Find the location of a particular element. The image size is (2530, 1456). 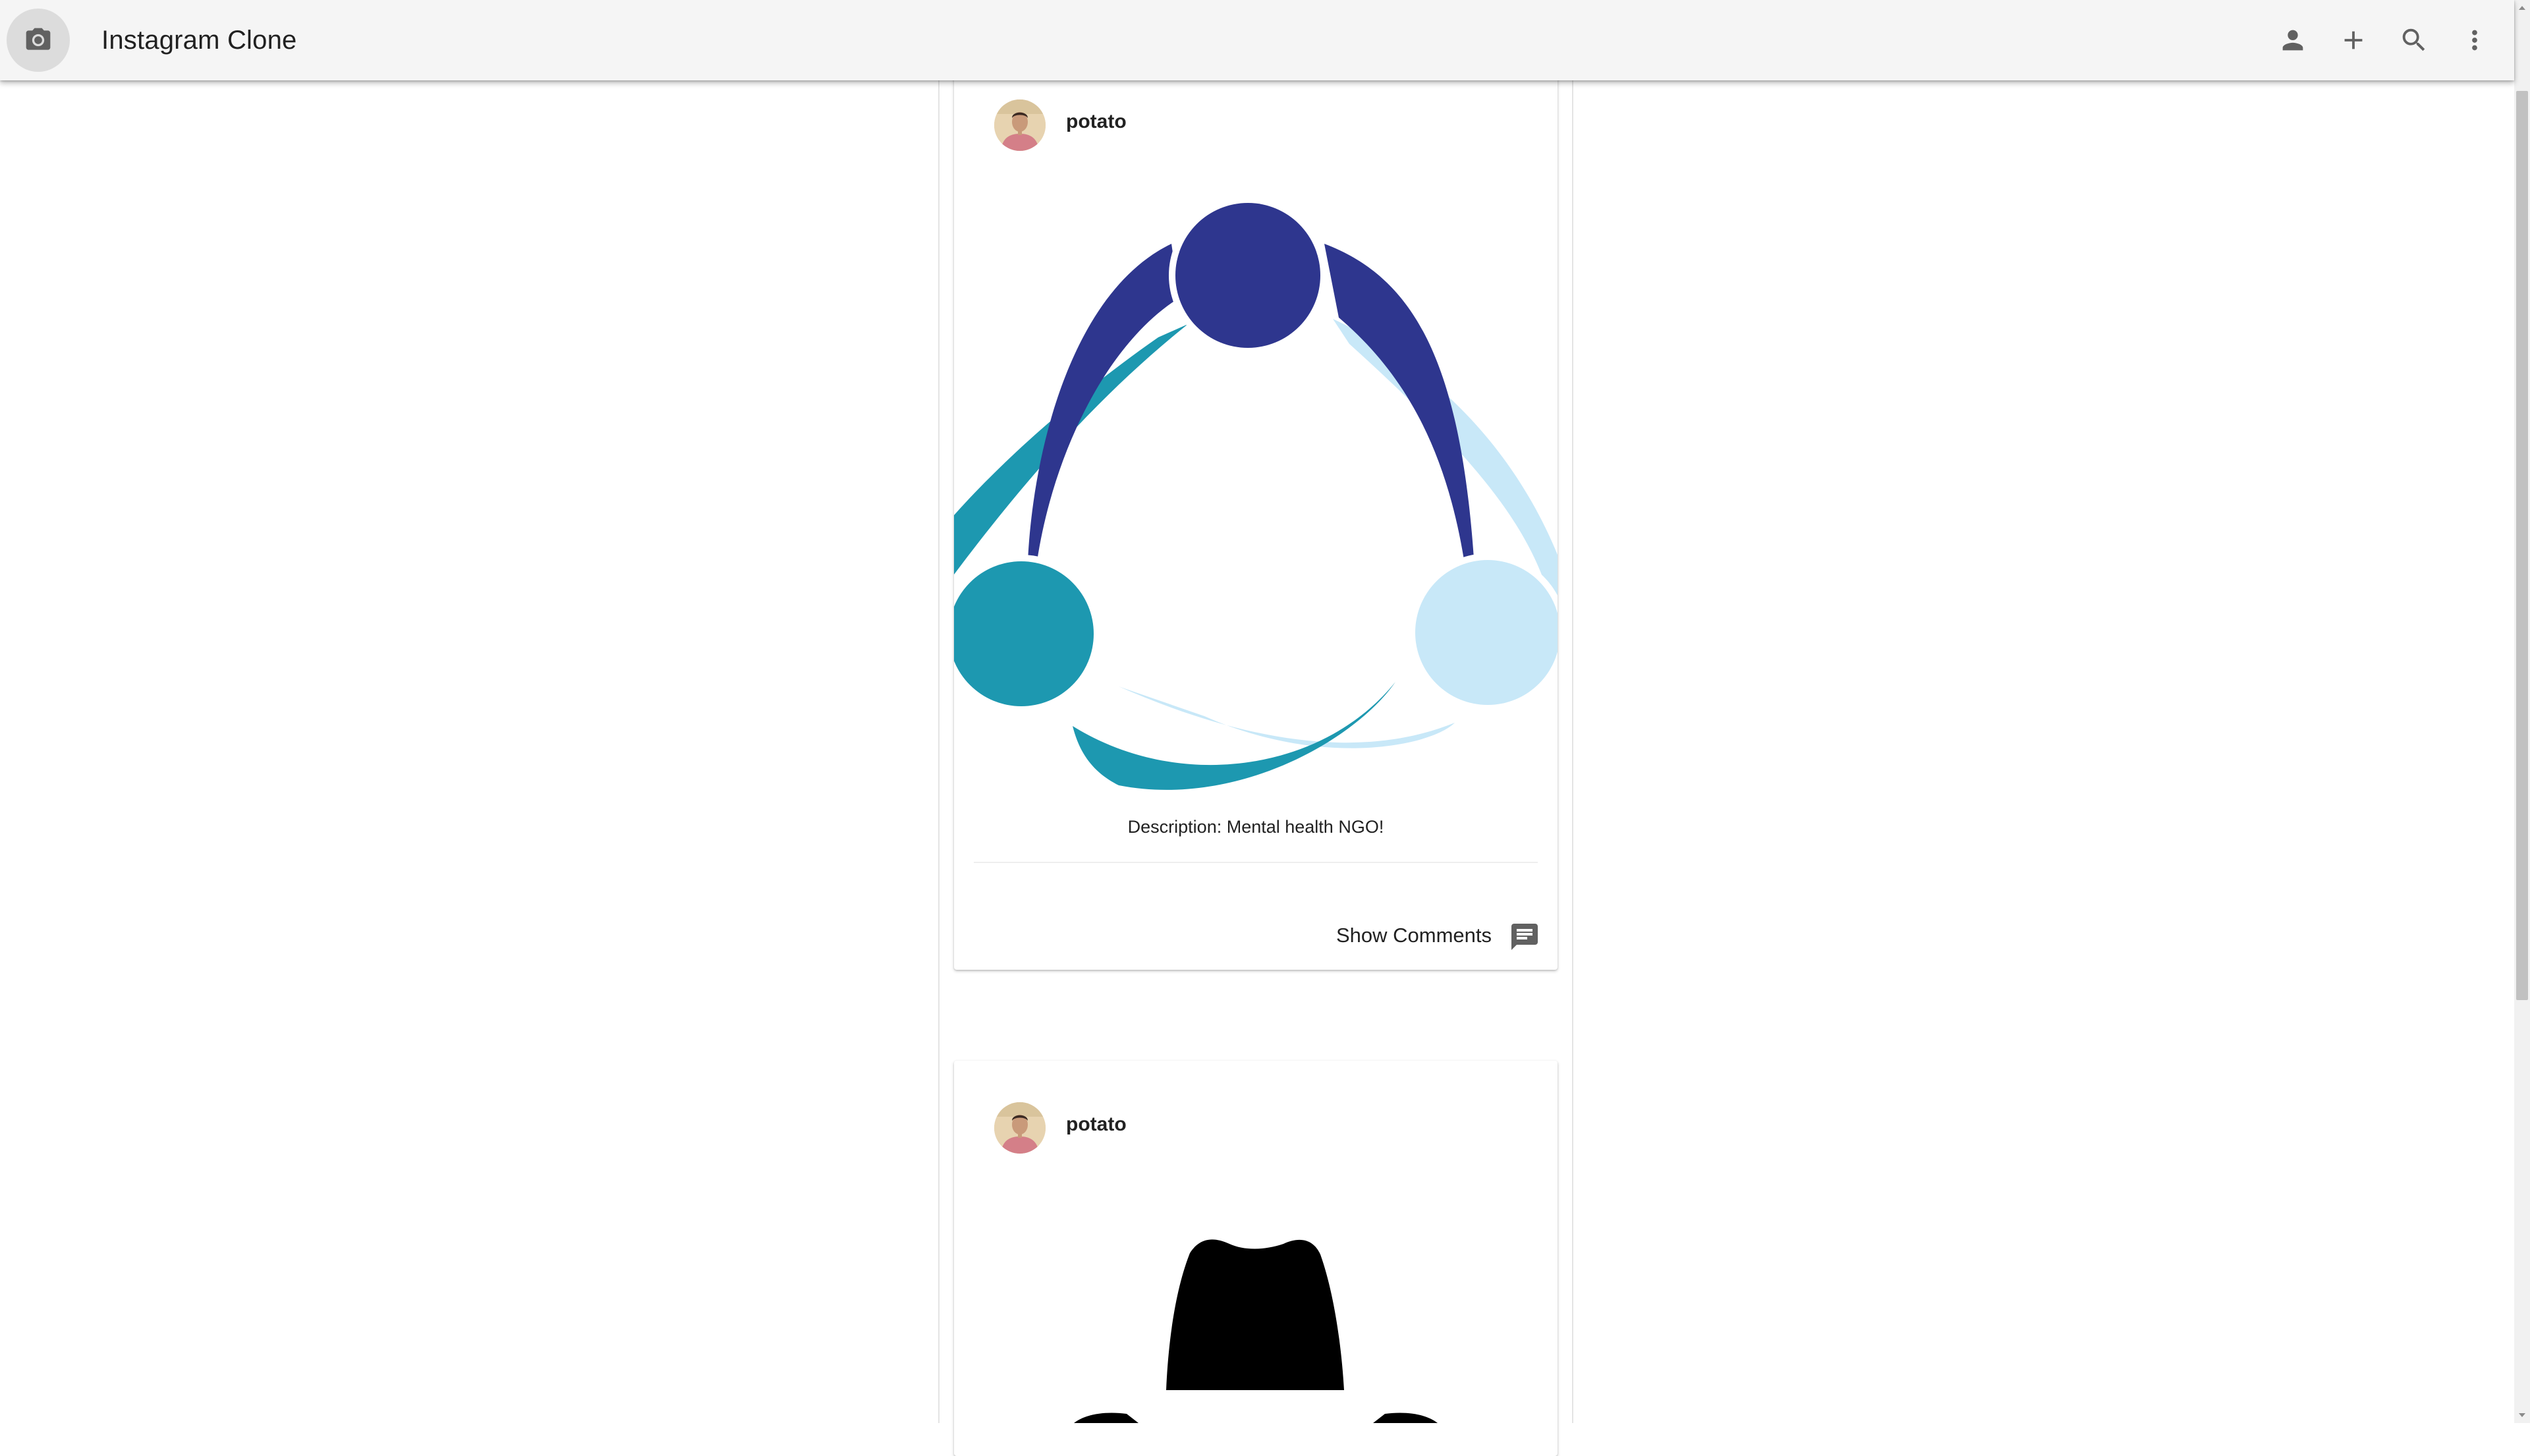

page-scrollbar is located at coordinates (2522, 711).